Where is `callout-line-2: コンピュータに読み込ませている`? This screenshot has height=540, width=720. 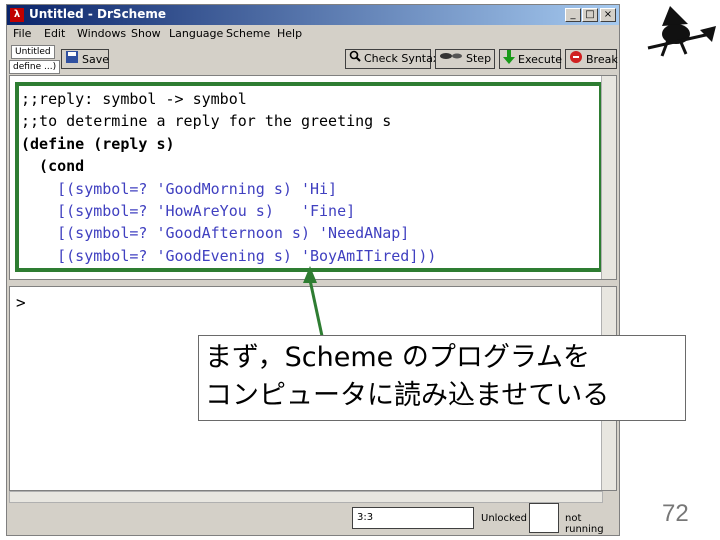 callout-line-2: コンピュータに読み込ませている is located at coordinates (407, 395).